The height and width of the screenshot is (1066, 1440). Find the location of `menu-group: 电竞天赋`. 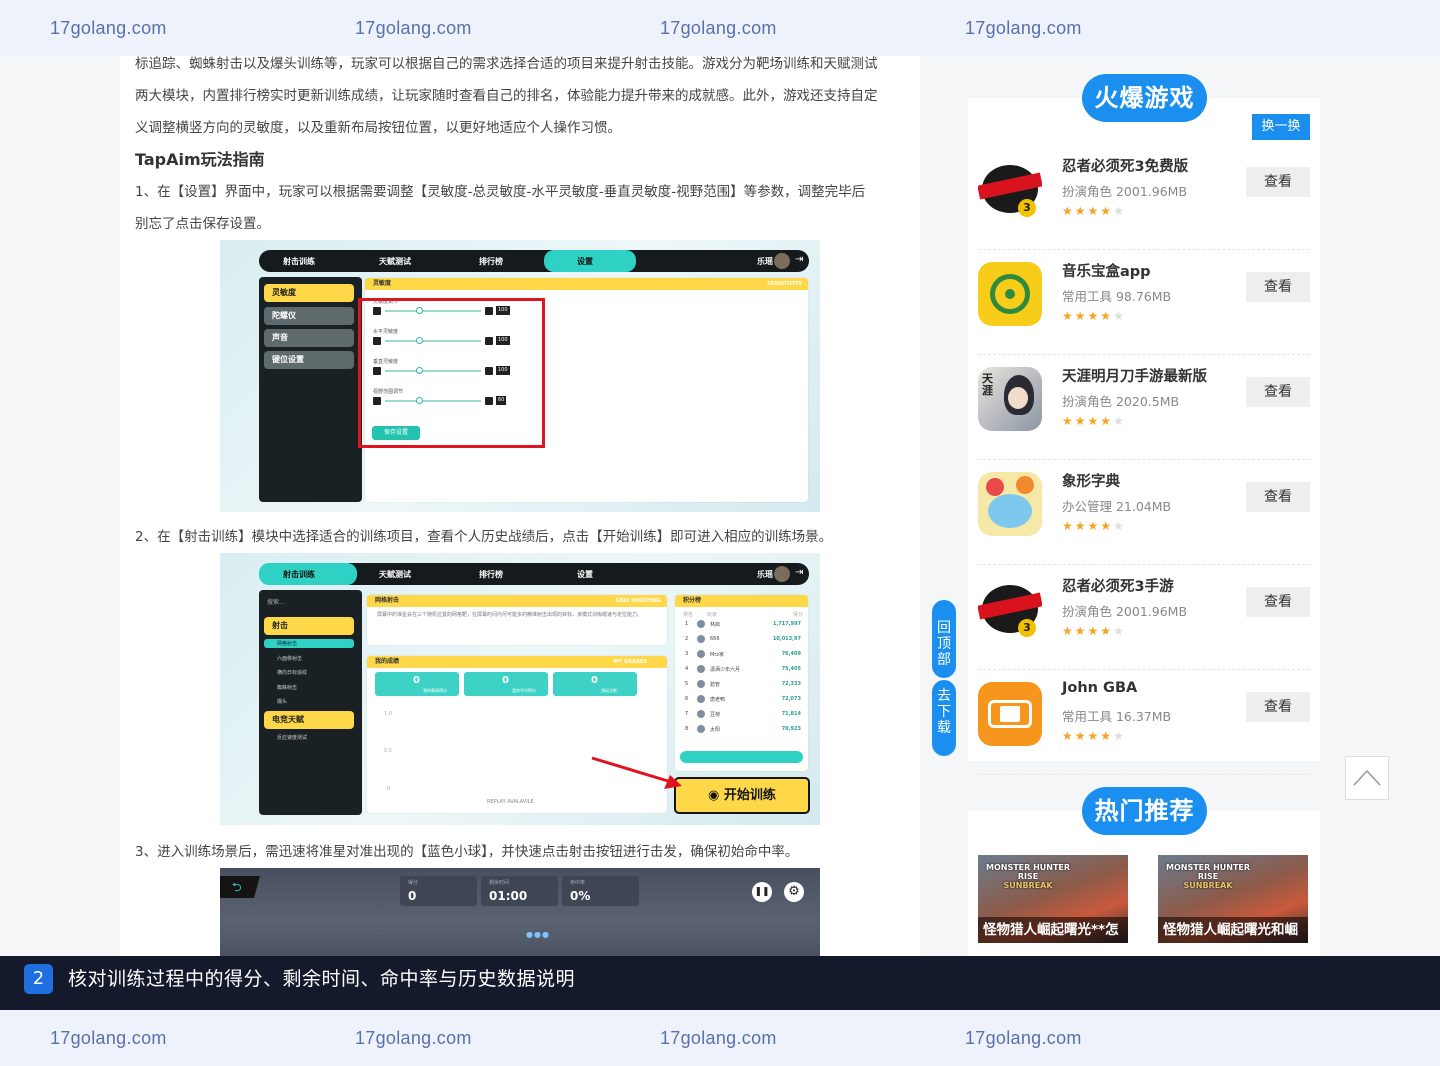

menu-group: 电竞天赋 is located at coordinates (309, 720).